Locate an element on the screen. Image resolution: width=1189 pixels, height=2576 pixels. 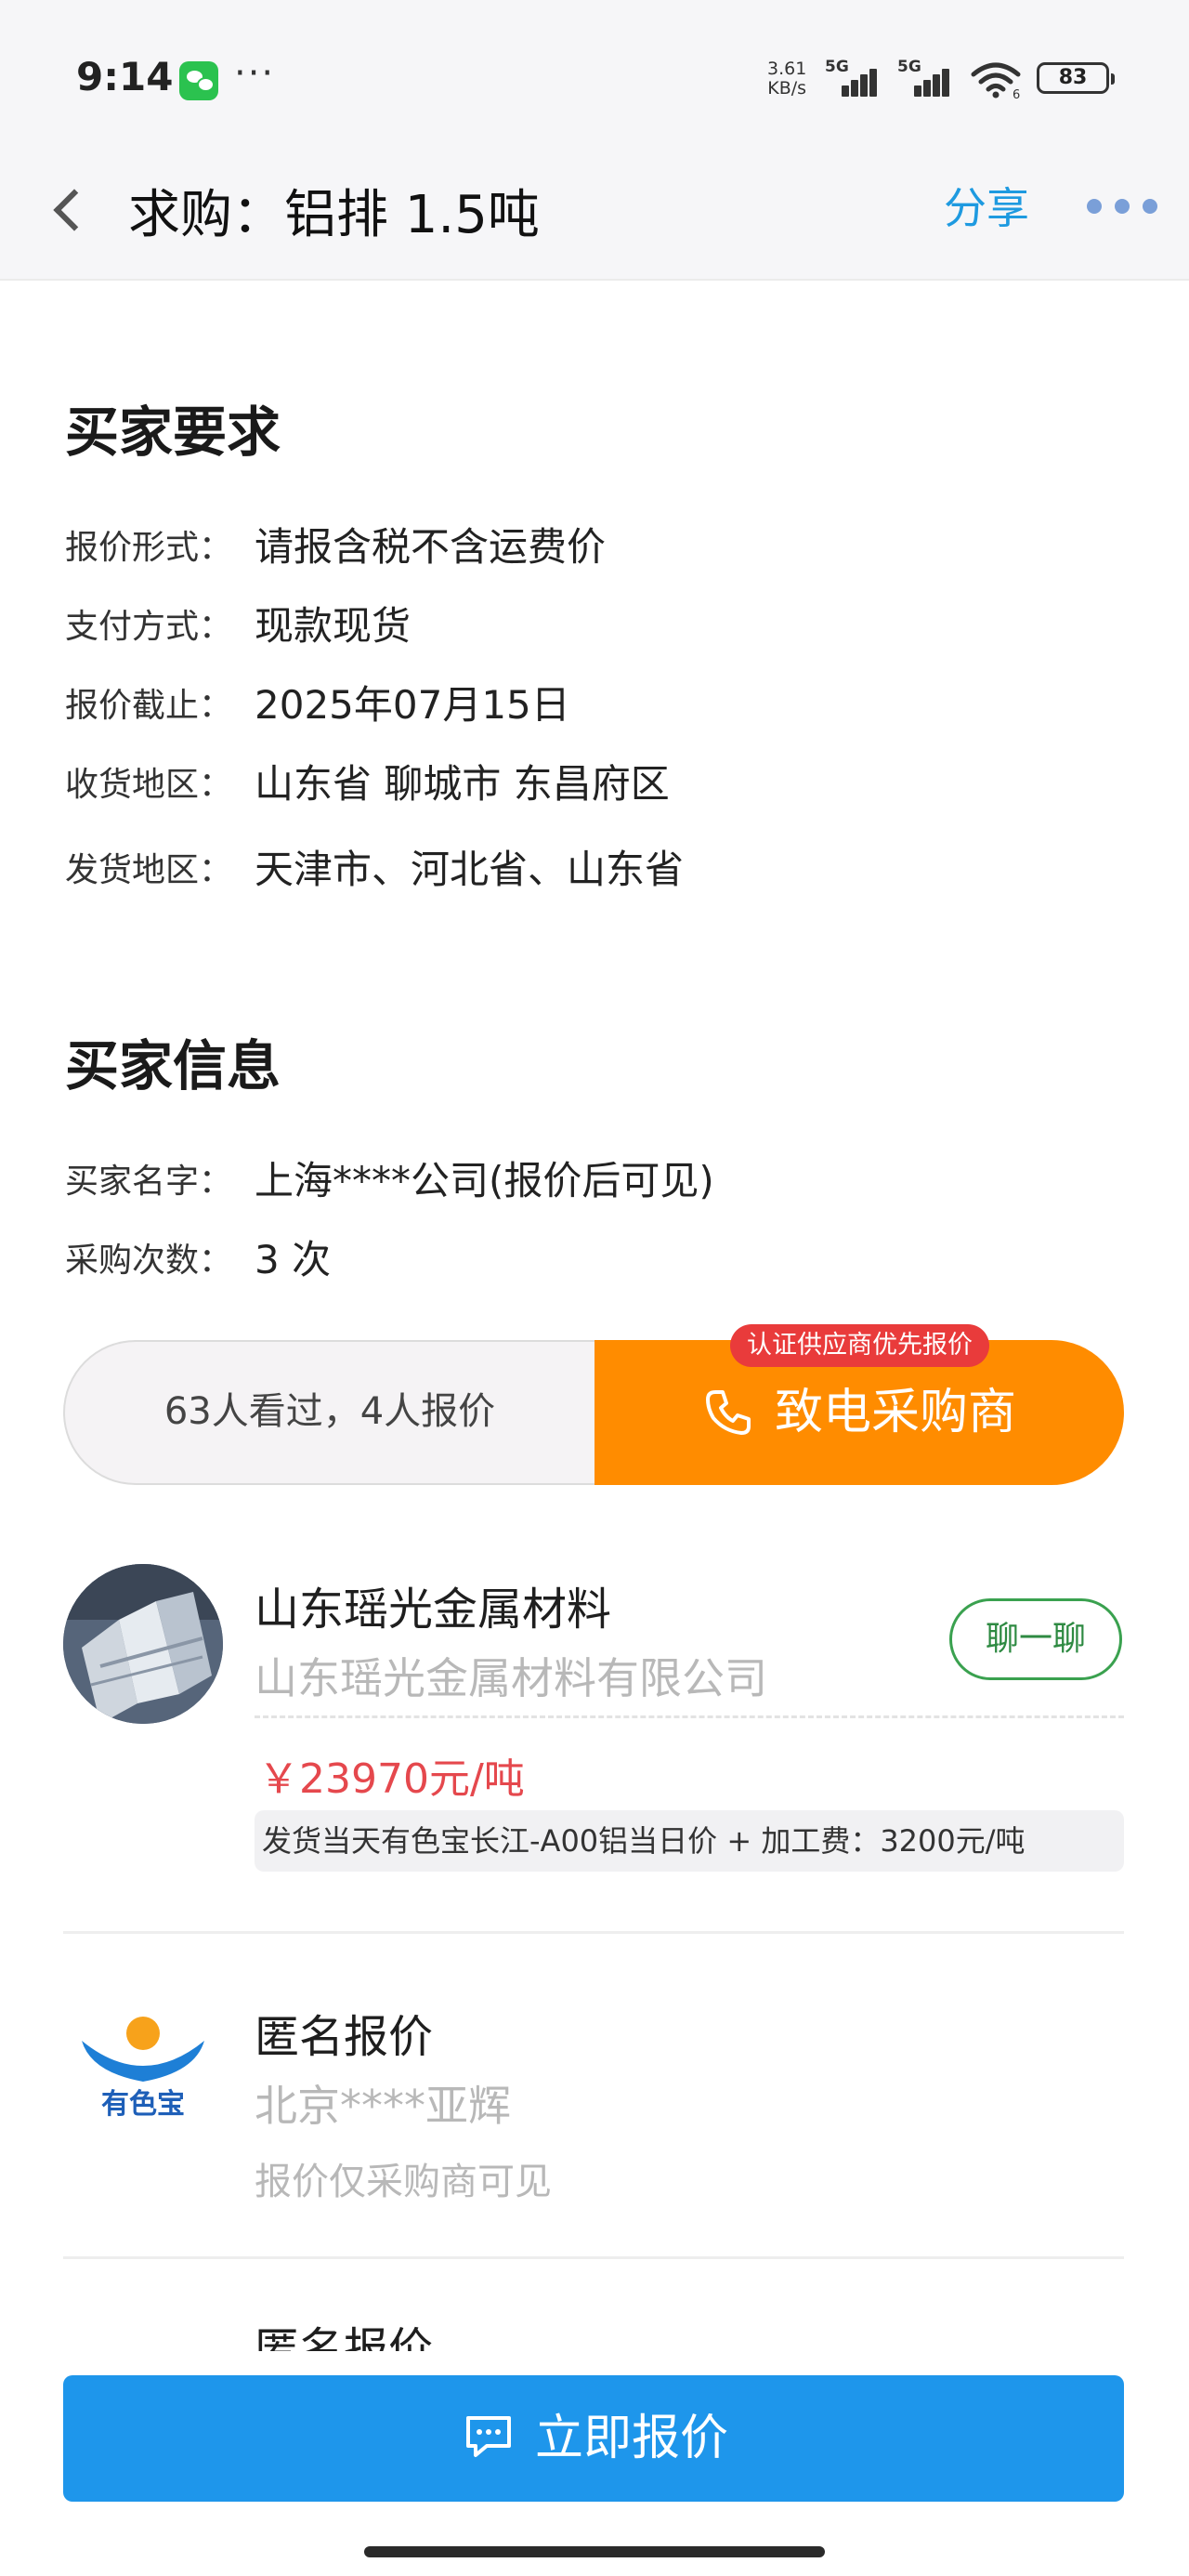
page-title: 求购：铝排 1.5吨 is located at coordinates (334, 215).